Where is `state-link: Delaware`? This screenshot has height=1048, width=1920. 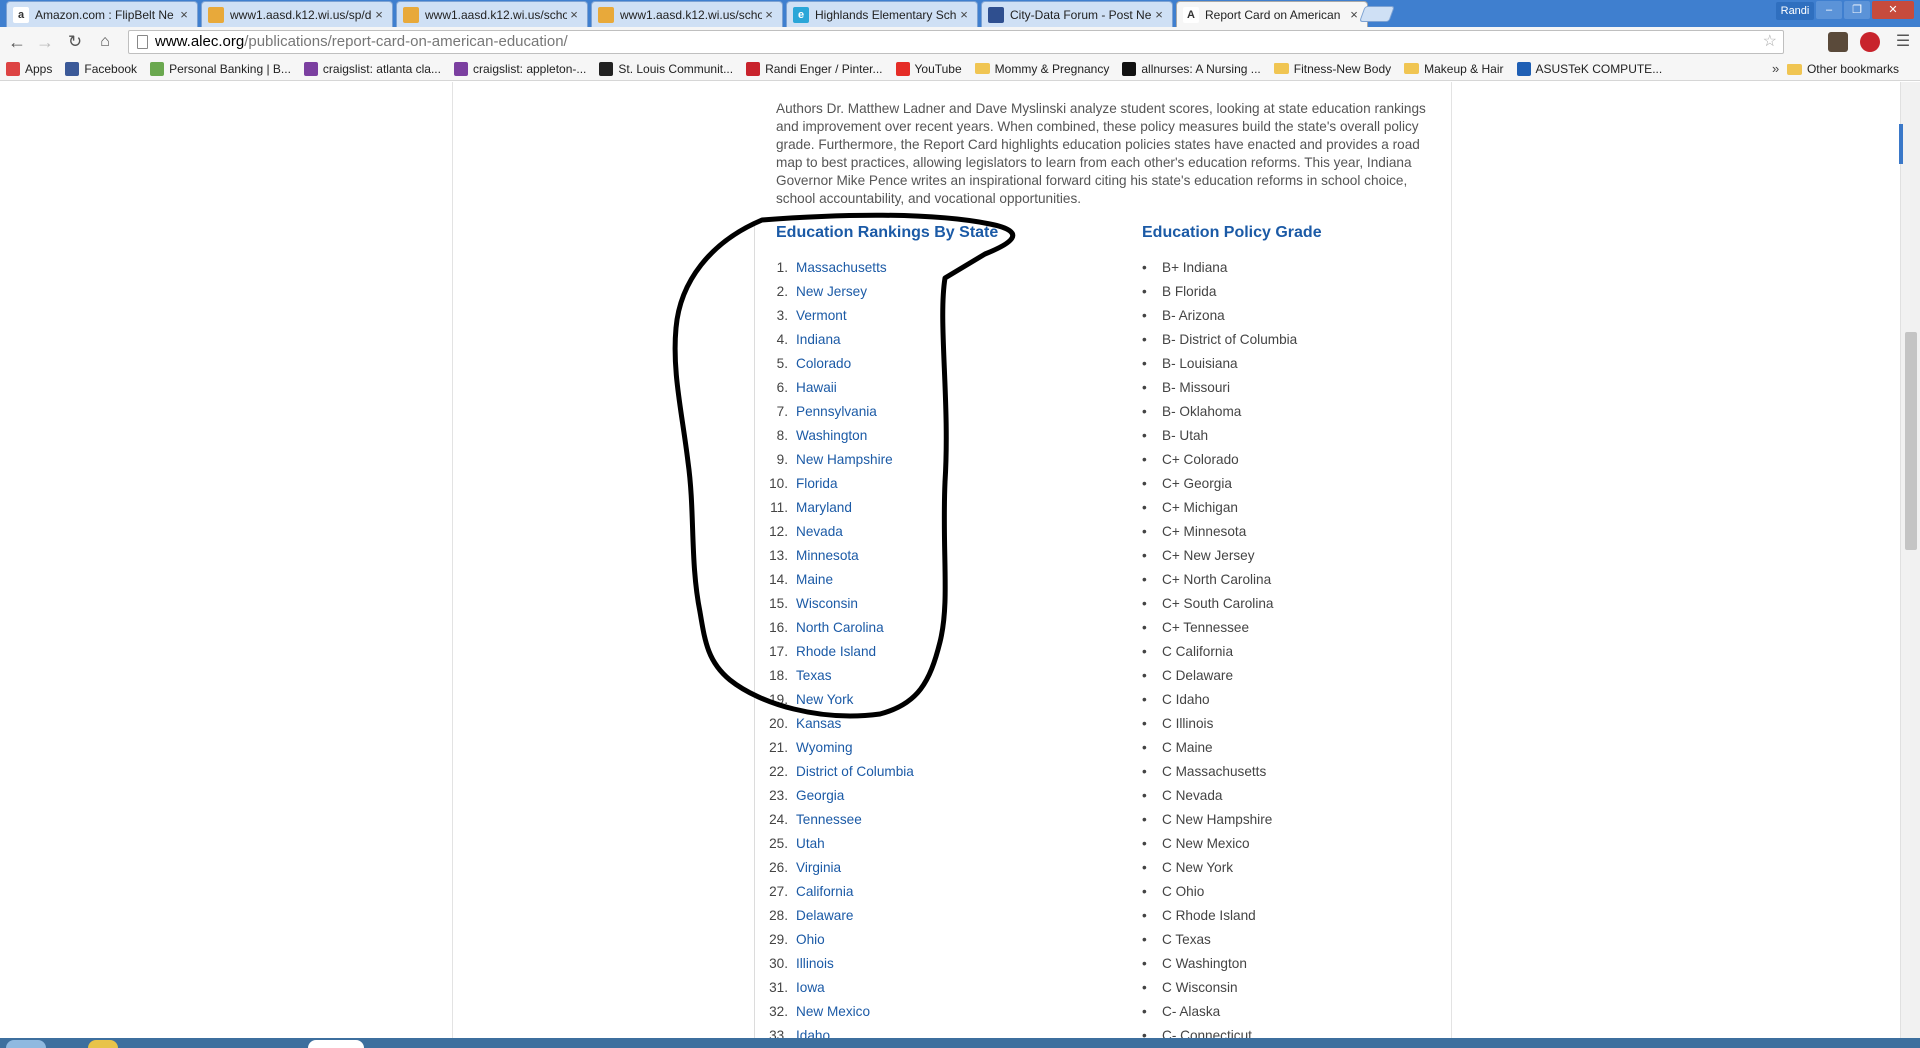
state-link: Delaware is located at coordinates (824, 916).